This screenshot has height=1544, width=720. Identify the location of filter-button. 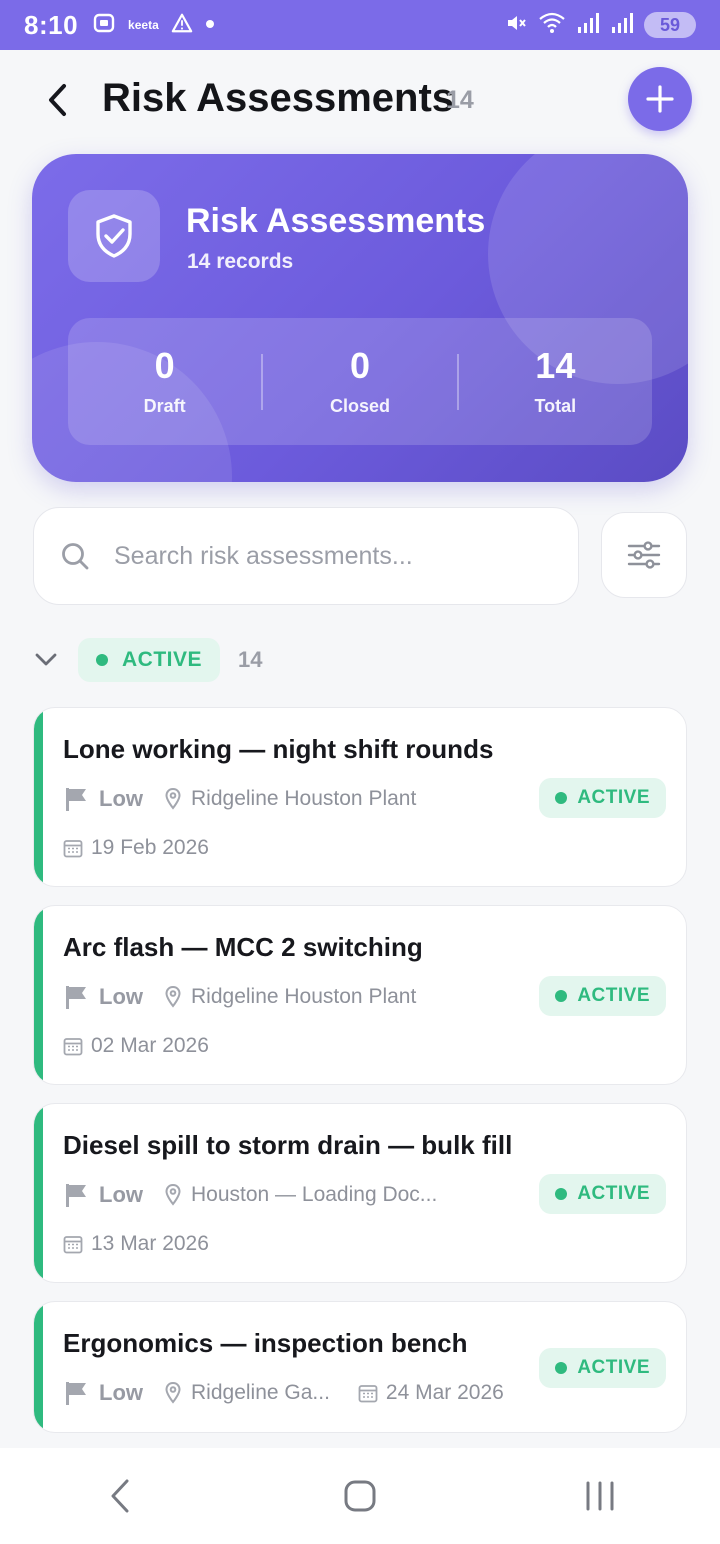
(644, 555).